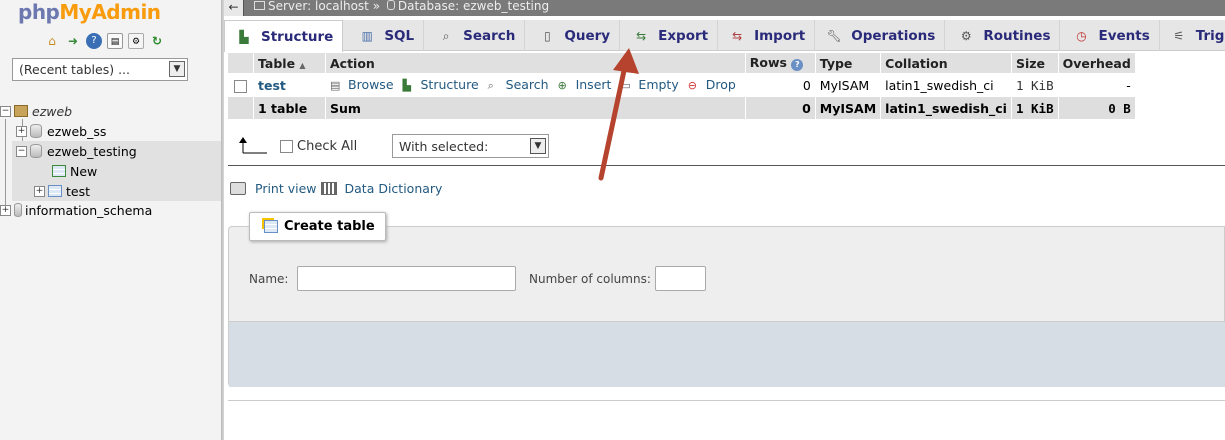 The width and height of the screenshot is (1225, 440). I want to click on table-name-link: test, so click(290, 85).